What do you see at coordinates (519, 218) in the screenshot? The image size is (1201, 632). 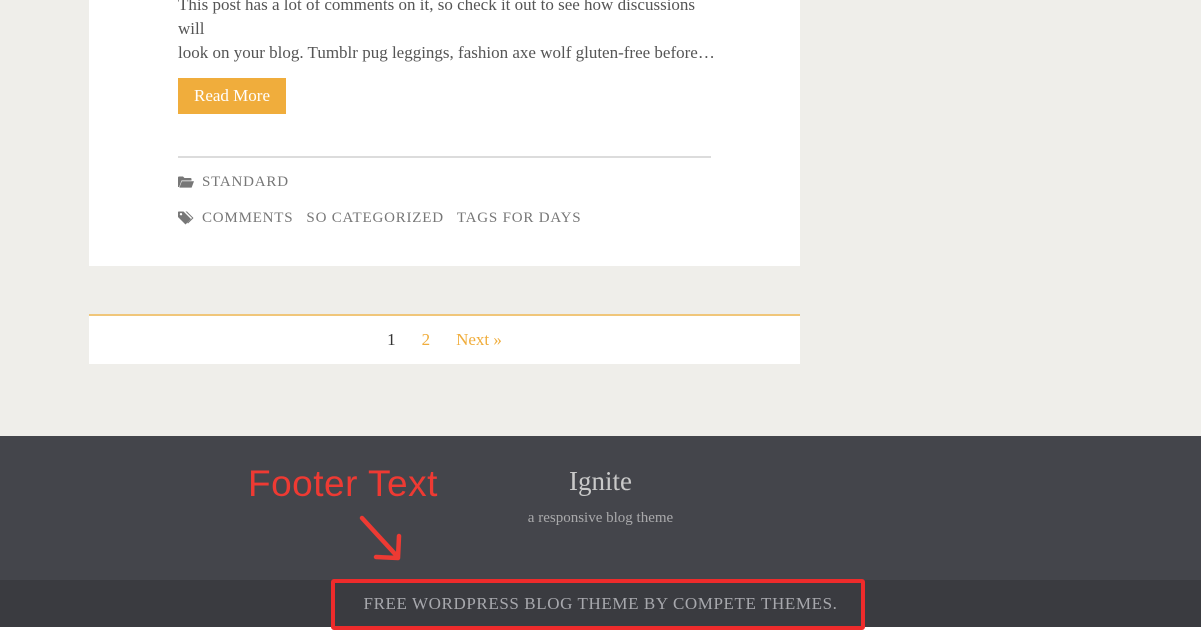 I see `tag-link-tags-for-days: Tags For Days` at bounding box center [519, 218].